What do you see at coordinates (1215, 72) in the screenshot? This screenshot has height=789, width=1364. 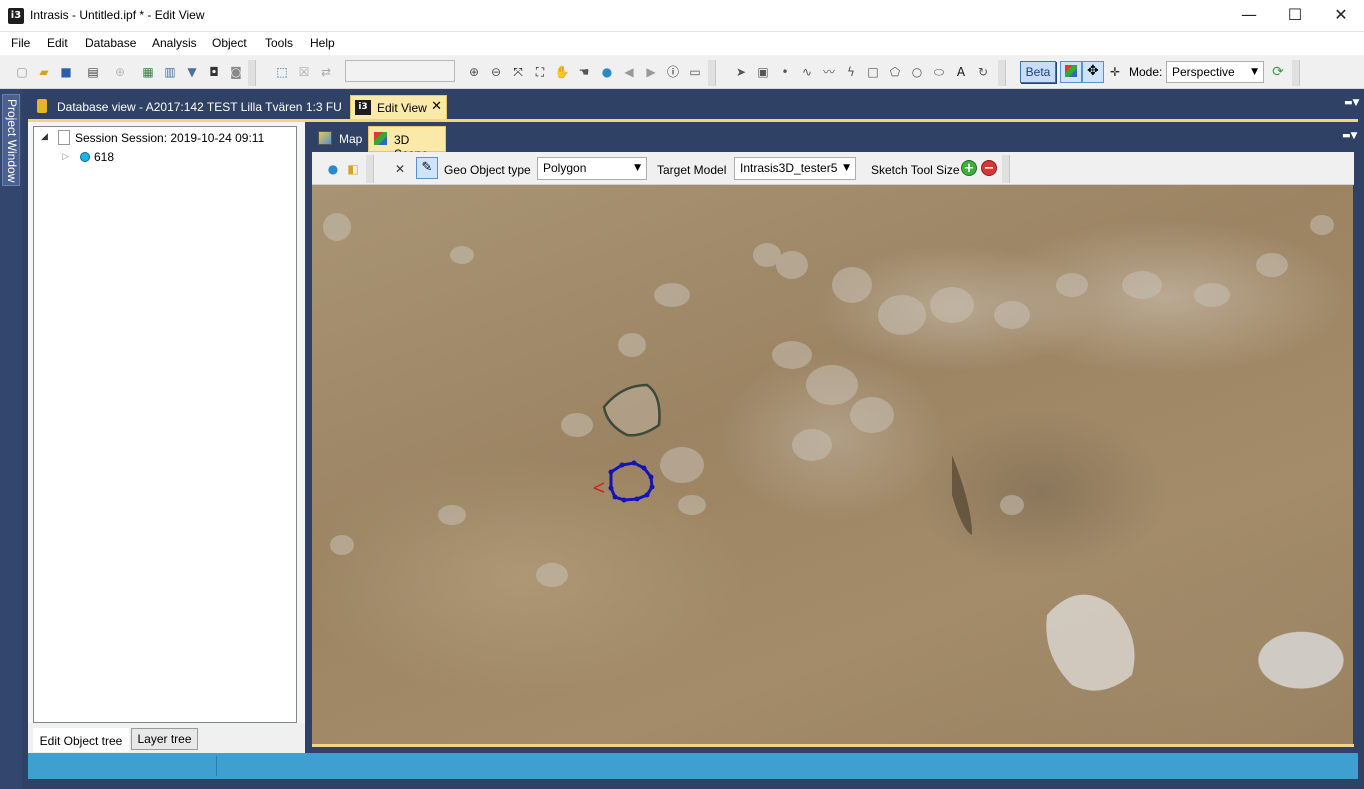 I see `mode-select: Perspective ▼` at bounding box center [1215, 72].